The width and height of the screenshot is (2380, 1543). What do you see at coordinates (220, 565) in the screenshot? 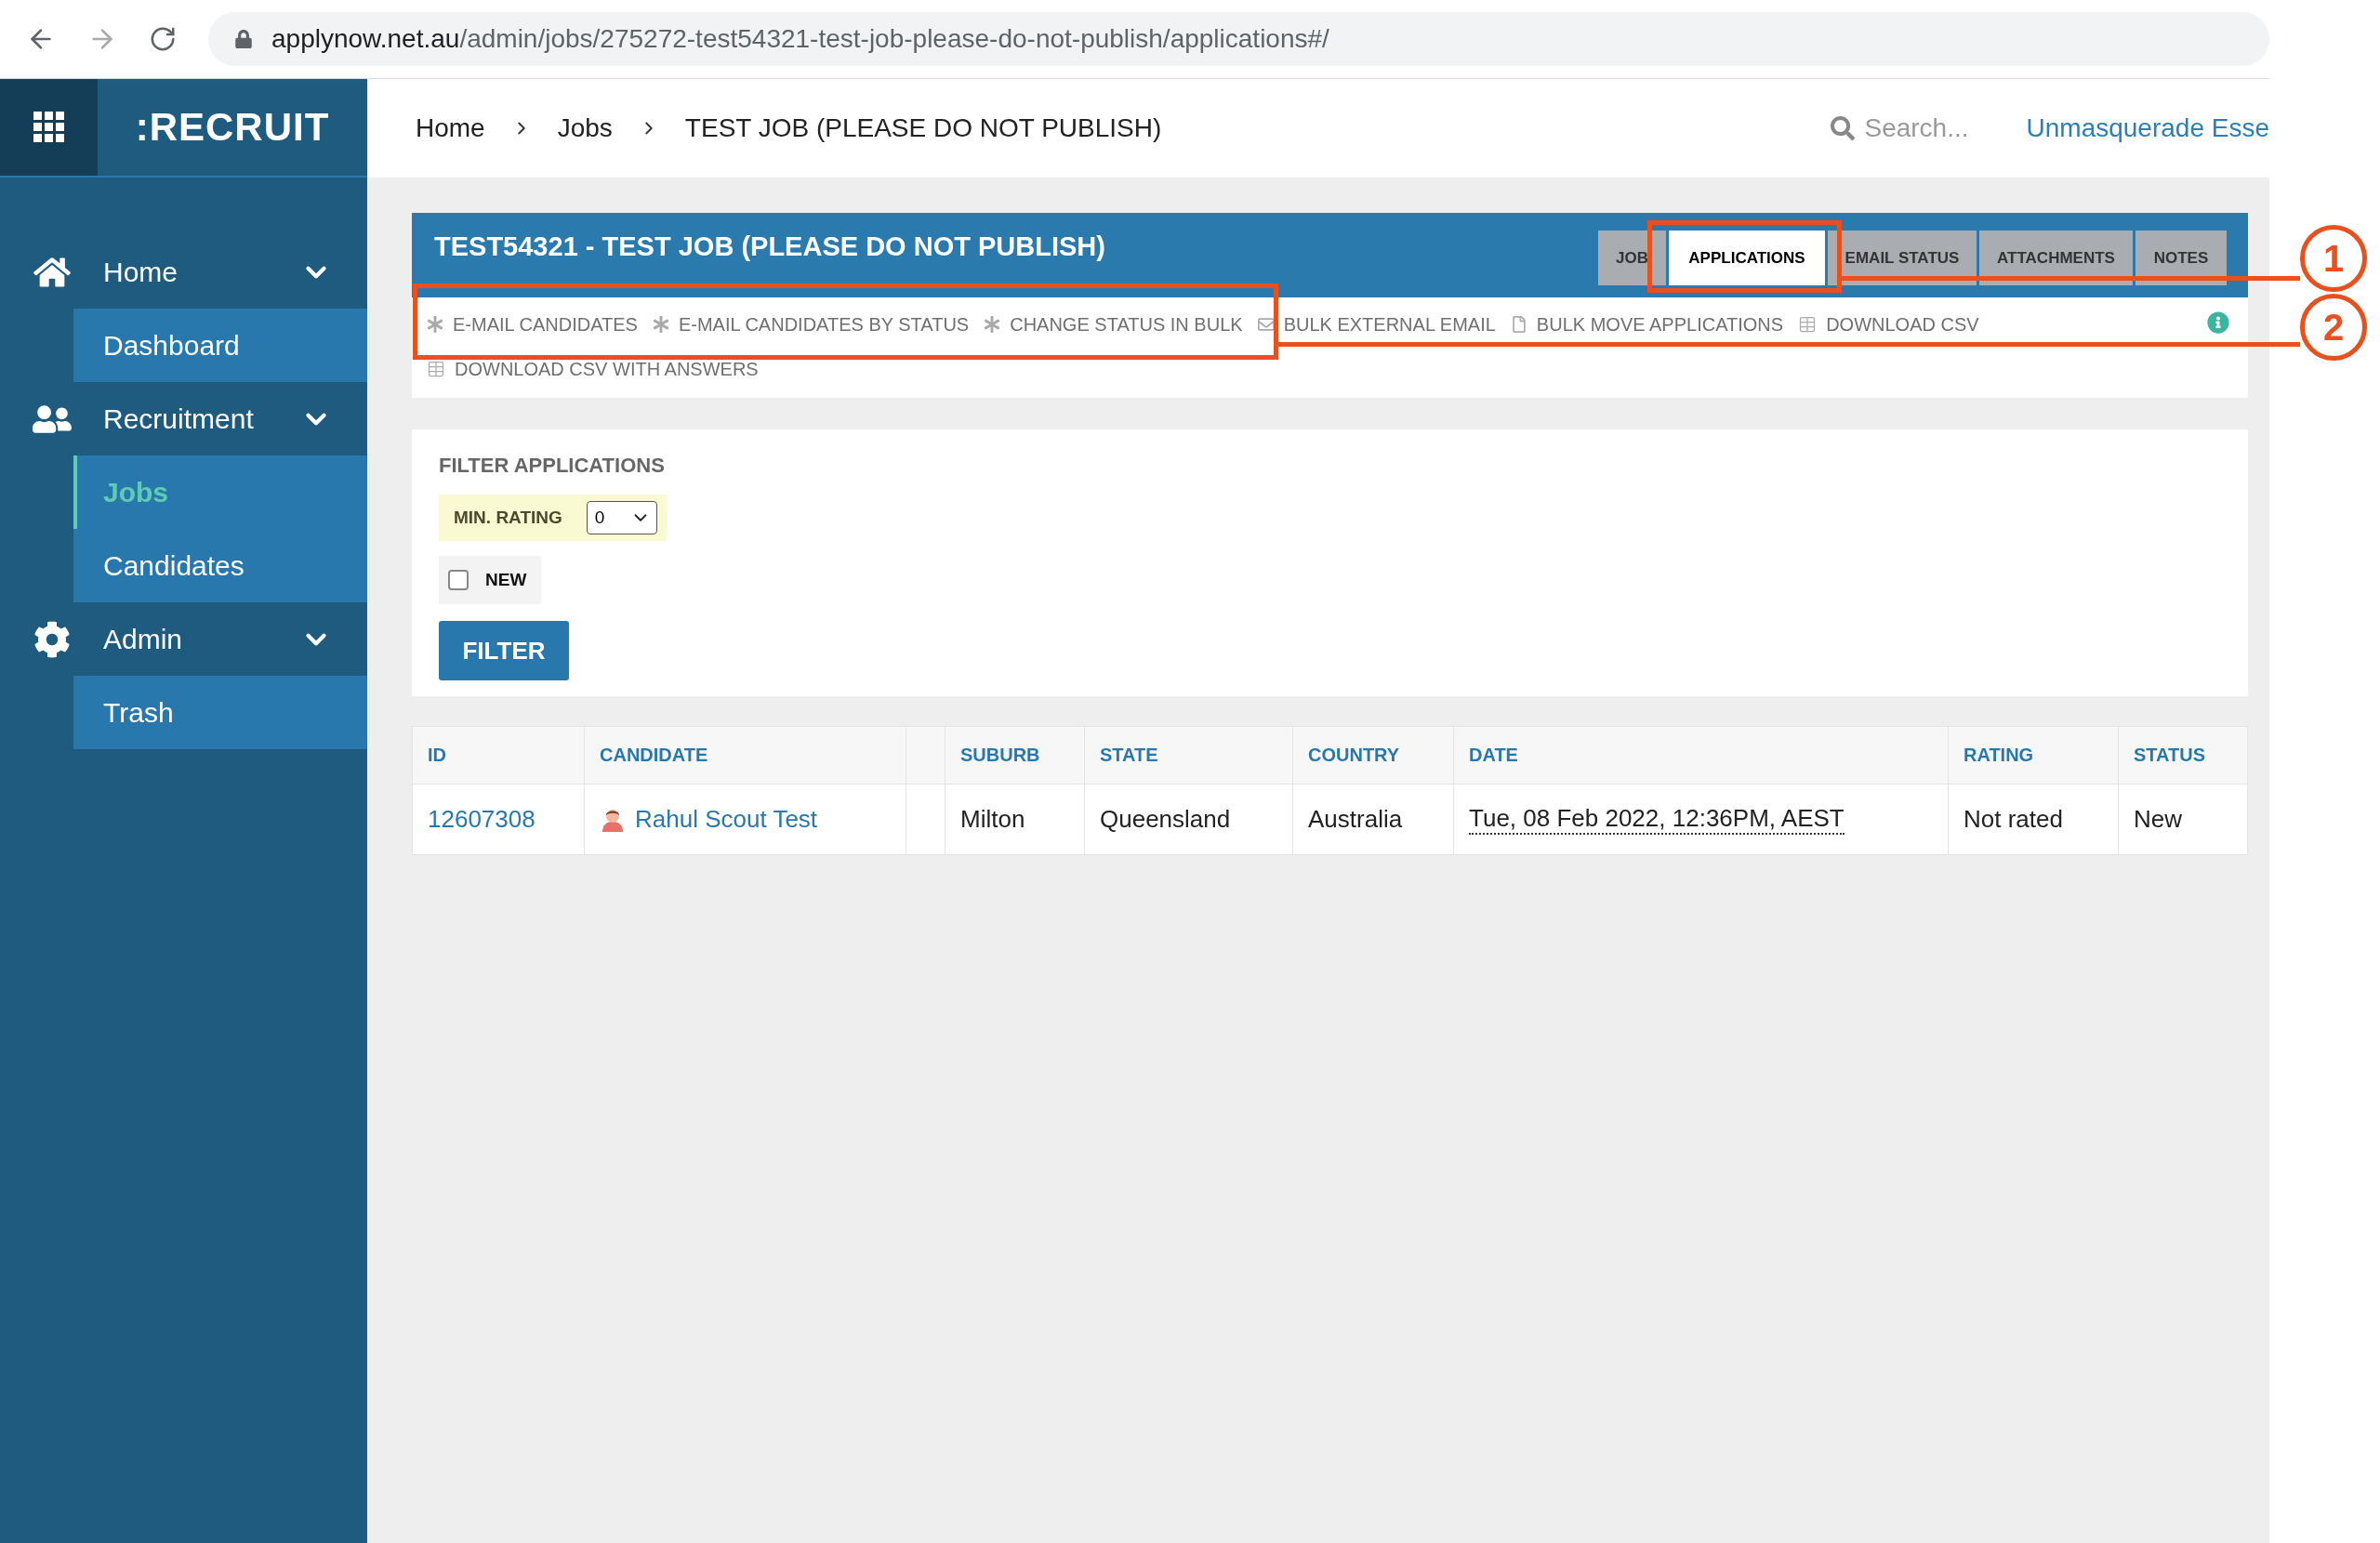
I see `nav-item: Candidates` at bounding box center [220, 565].